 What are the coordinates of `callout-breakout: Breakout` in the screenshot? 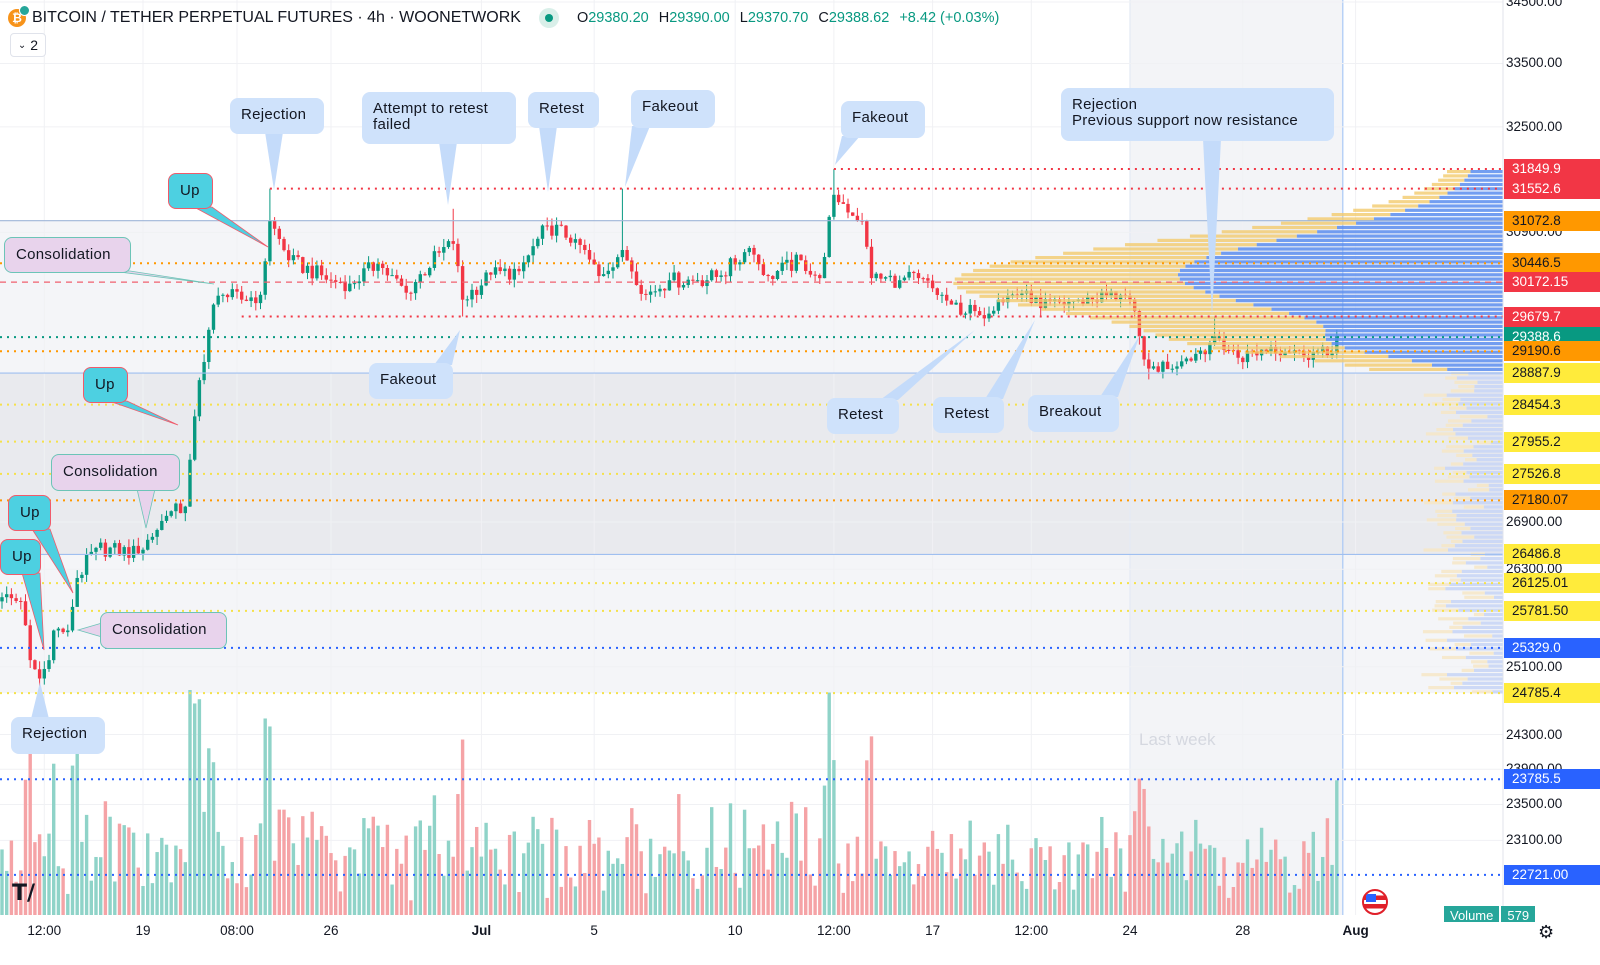 It's located at (1073, 413).